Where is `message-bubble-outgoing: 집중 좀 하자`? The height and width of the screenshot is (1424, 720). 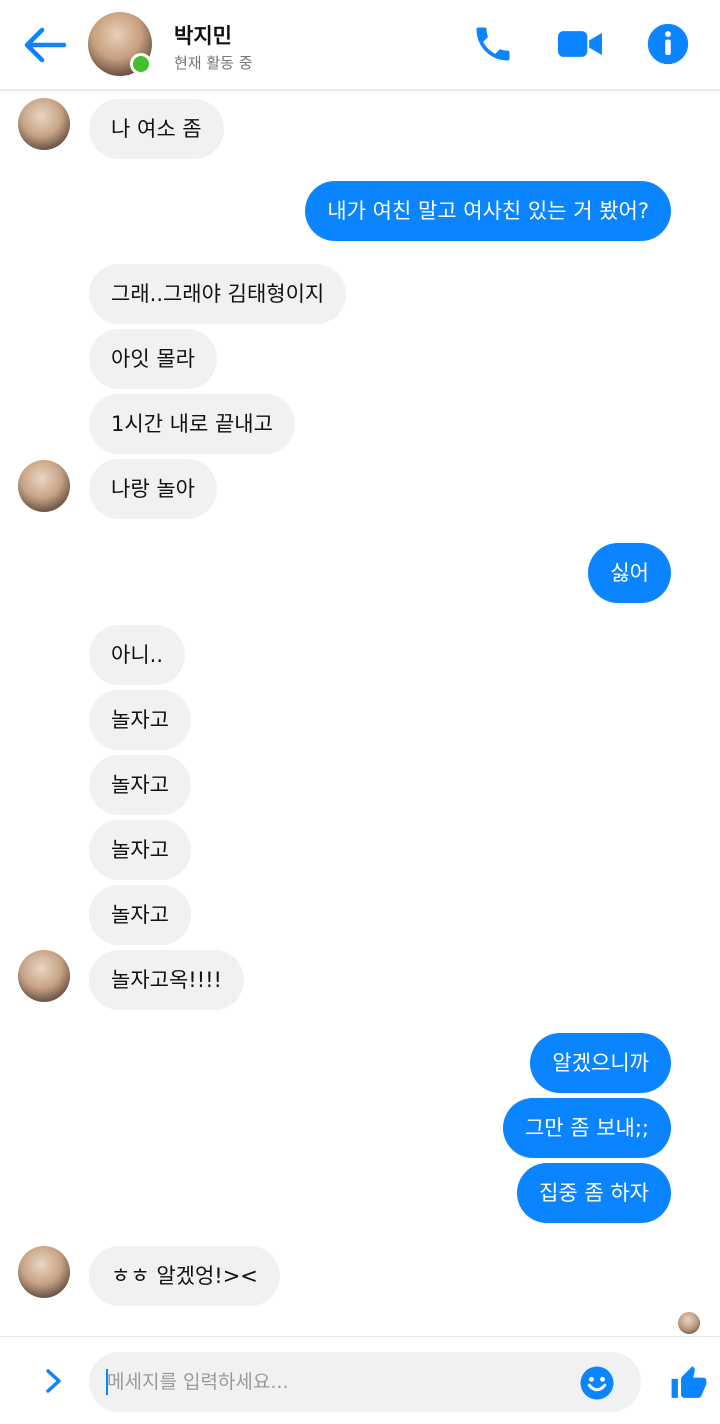
message-bubble-outgoing: 집중 좀 하자 is located at coordinates (594, 1193).